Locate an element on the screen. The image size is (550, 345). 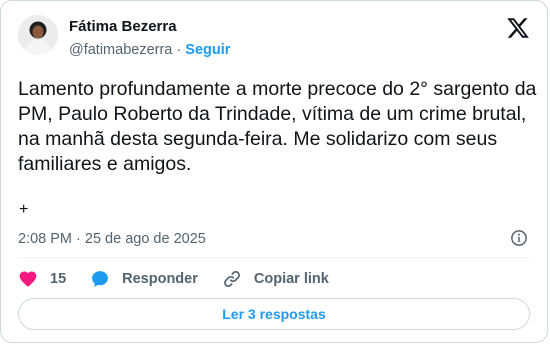
speech-bubble-icon is located at coordinates (100, 279).